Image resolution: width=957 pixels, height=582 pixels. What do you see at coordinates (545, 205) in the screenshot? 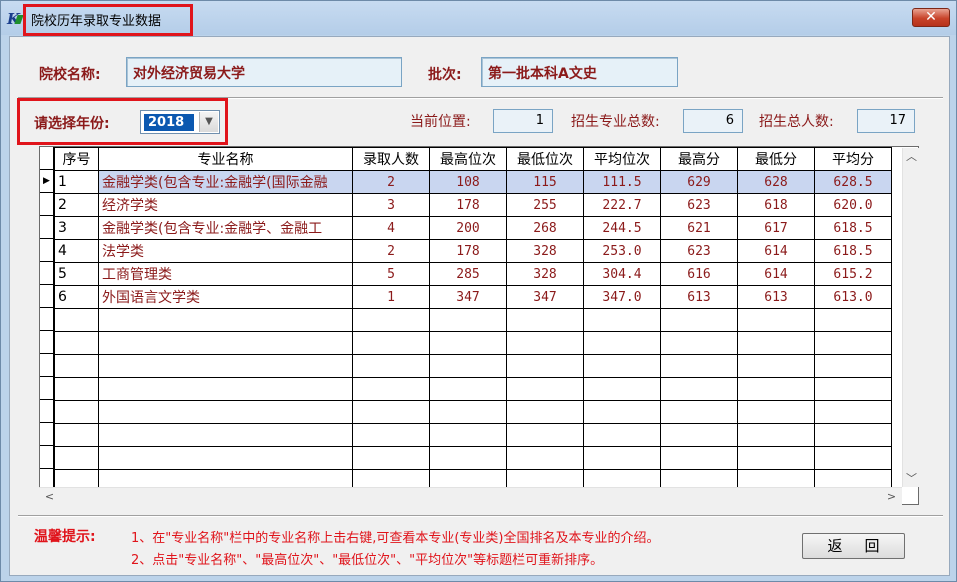
I see `table-cell: 255` at bounding box center [545, 205].